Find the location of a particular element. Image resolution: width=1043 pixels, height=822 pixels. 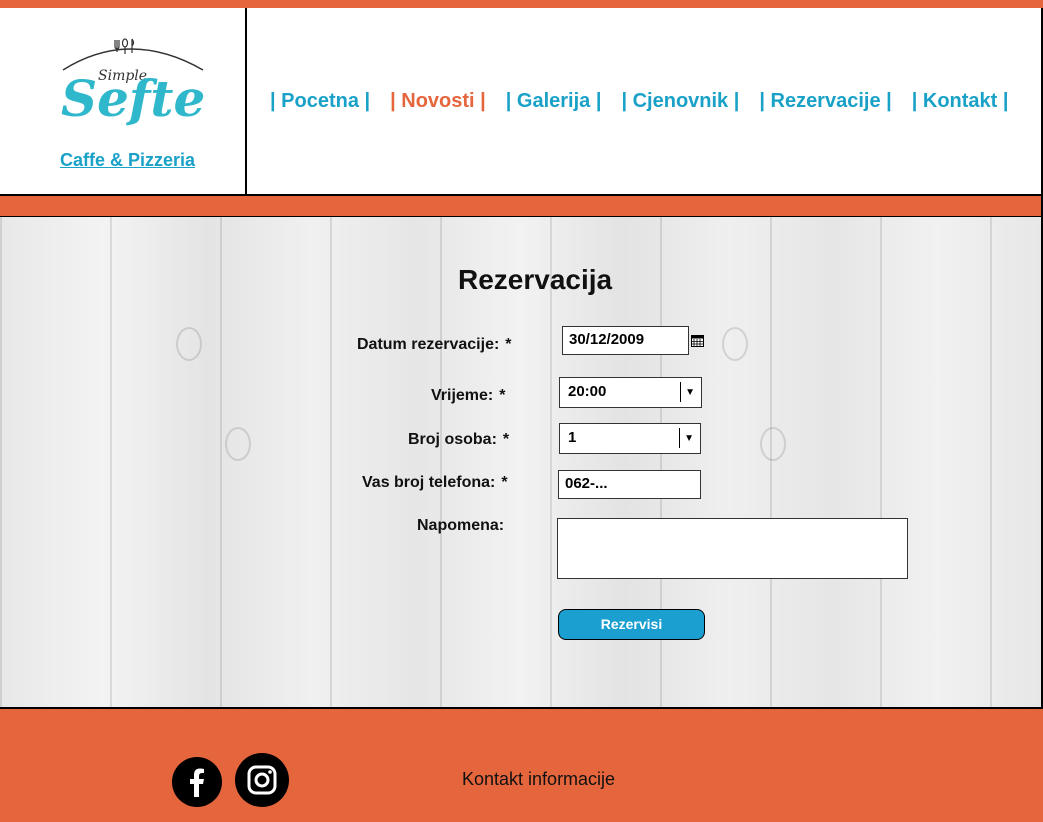

calendar-icon is located at coordinates (697, 341).